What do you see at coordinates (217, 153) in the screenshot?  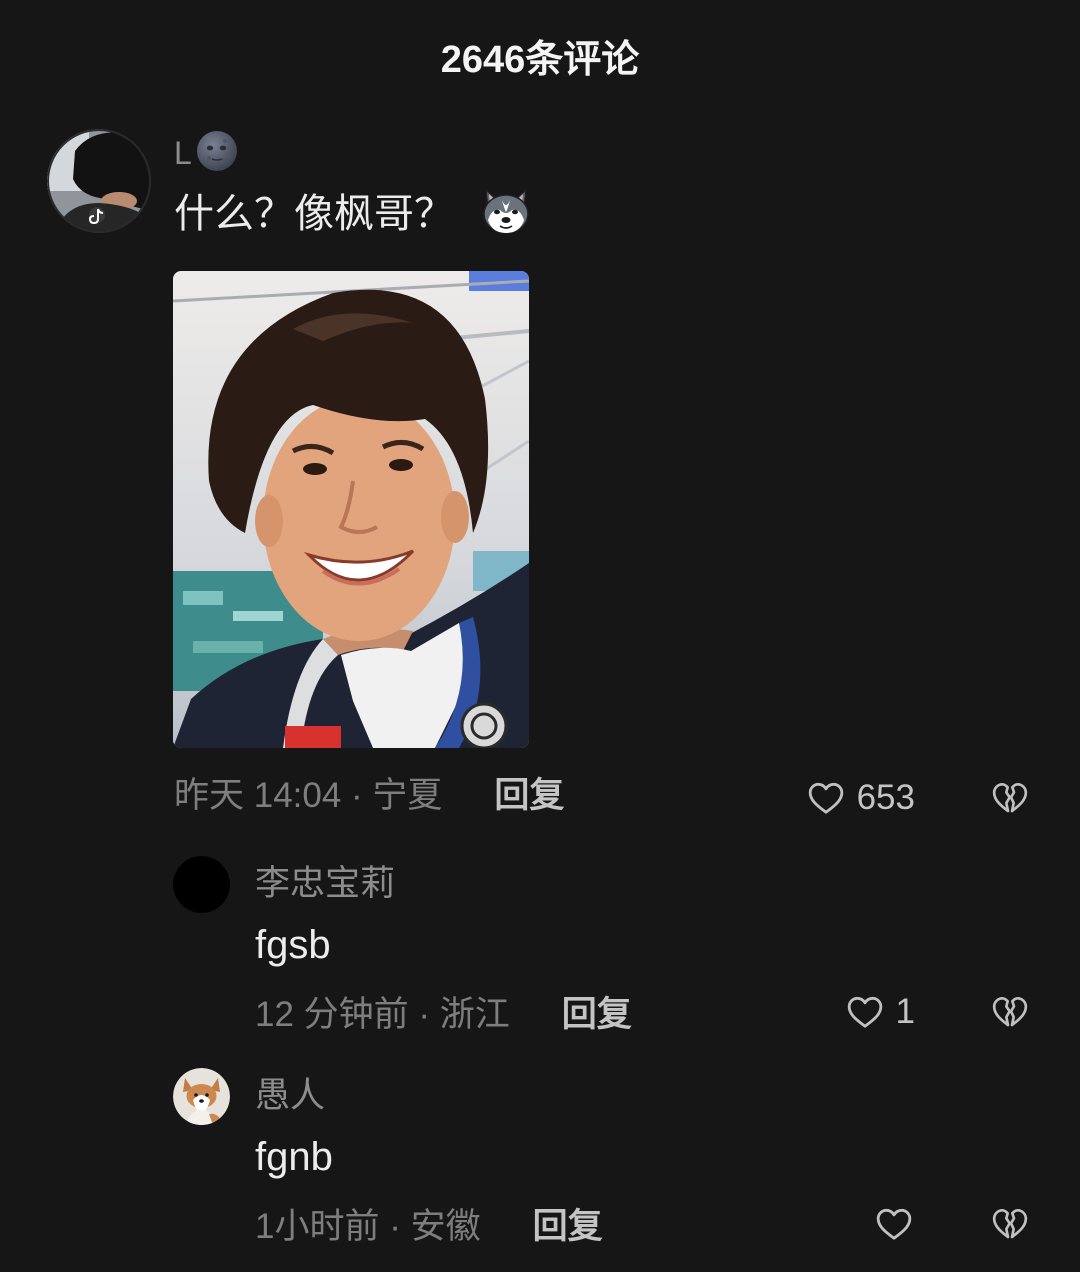 I see `new-moon-face-emoji` at bounding box center [217, 153].